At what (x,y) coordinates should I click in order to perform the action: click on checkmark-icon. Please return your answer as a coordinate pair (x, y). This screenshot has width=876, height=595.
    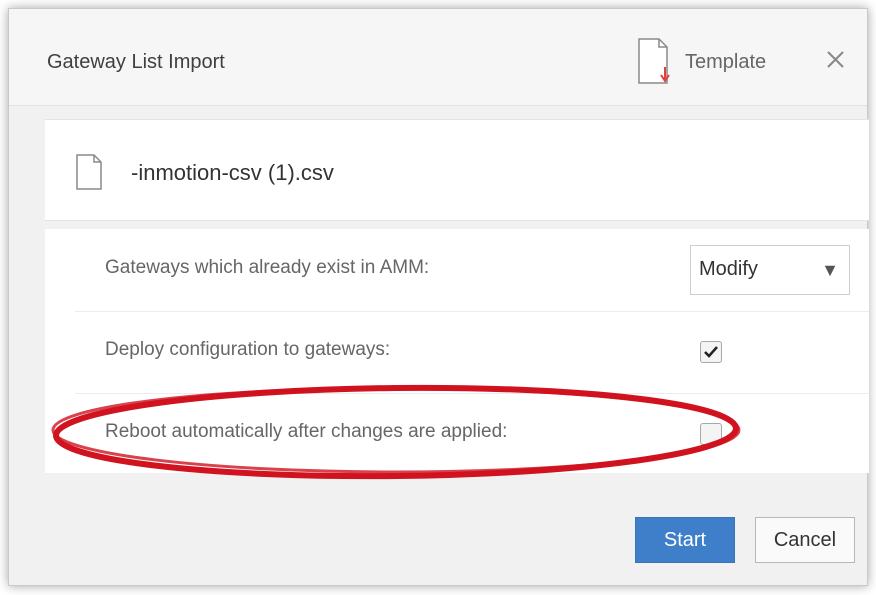
    Looking at the image, I should click on (711, 352).